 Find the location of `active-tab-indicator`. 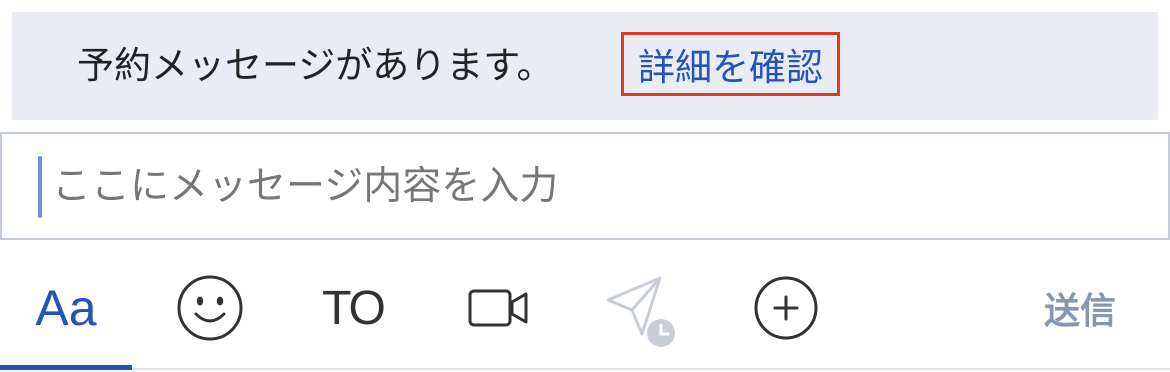

active-tab-indicator is located at coordinates (66, 367).